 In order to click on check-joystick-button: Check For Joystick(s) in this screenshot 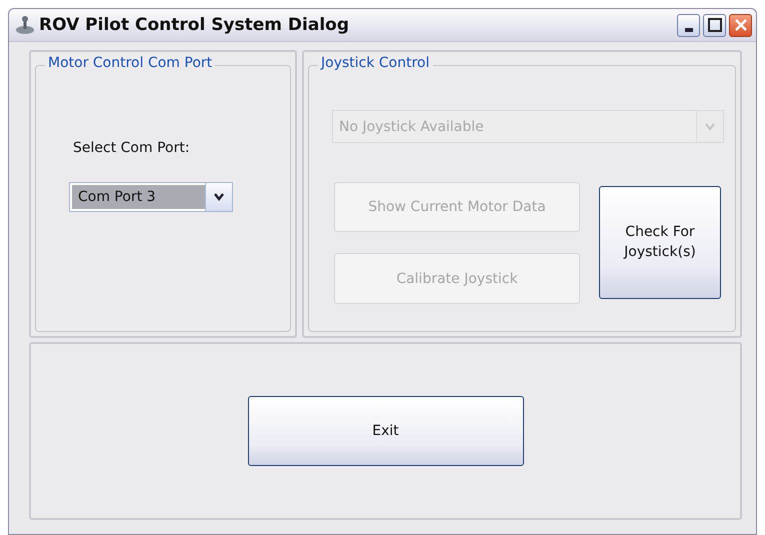, I will do `click(660, 242)`.